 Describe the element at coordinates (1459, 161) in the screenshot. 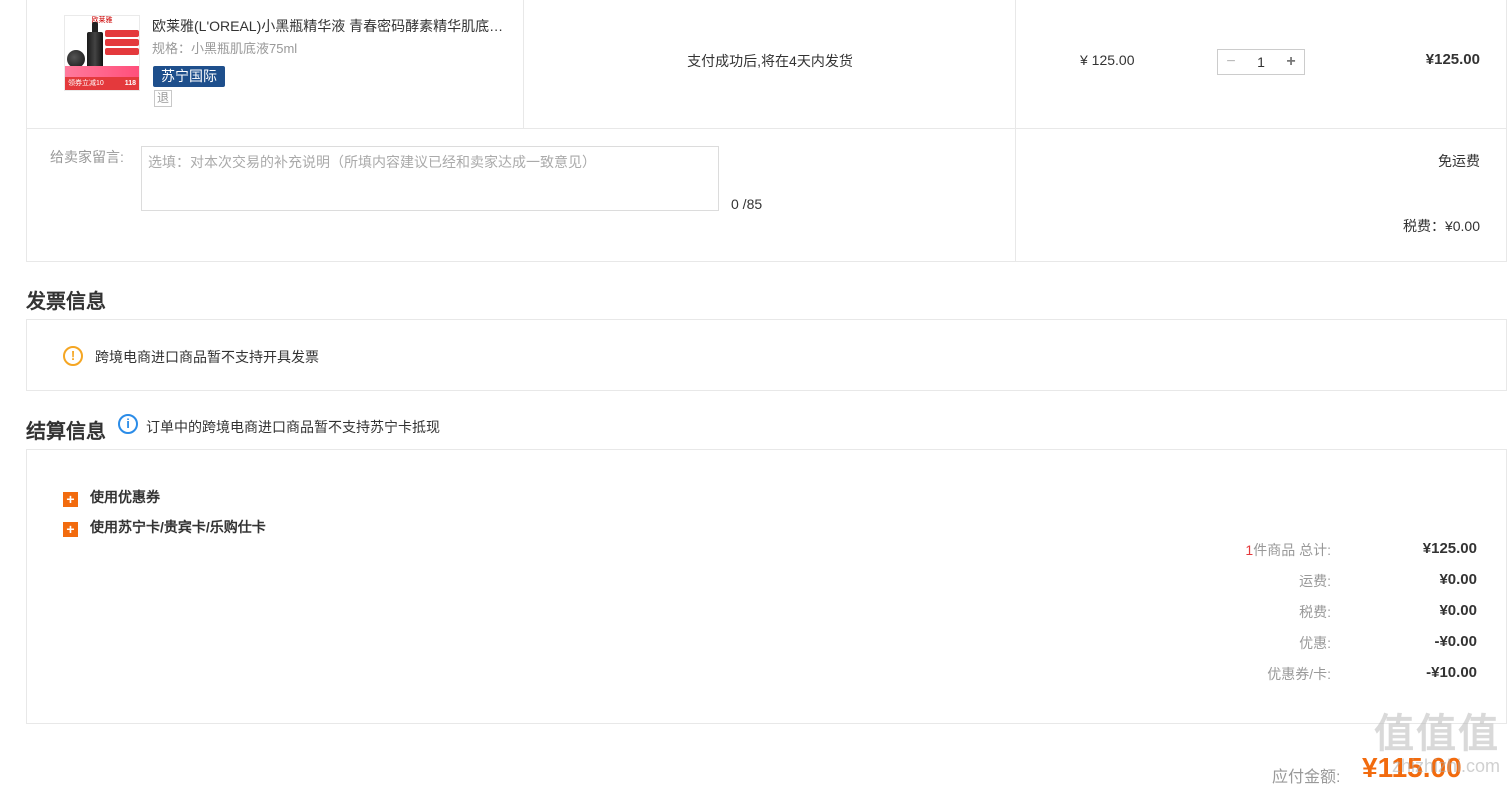

I see `free-shipping-label: 免运费` at that location.